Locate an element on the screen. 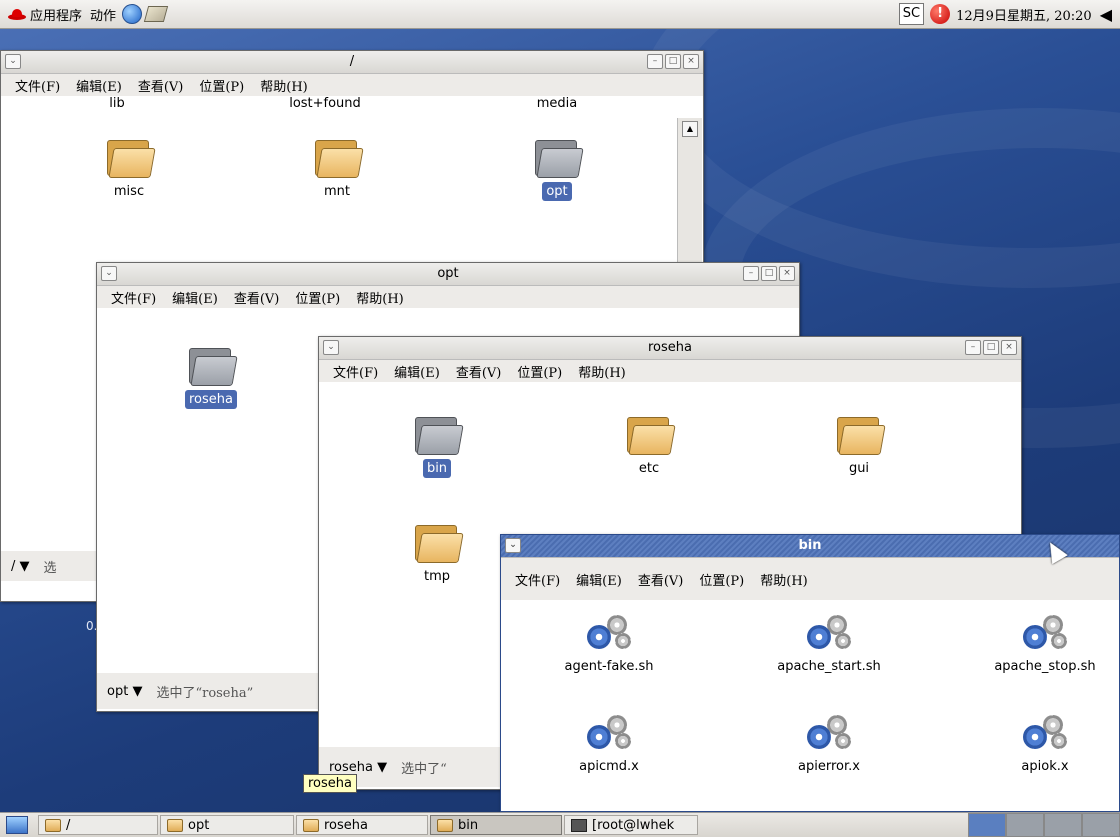 The width and height of the screenshot is (1120, 837). update-alert-icon: ! is located at coordinates (940, 14).